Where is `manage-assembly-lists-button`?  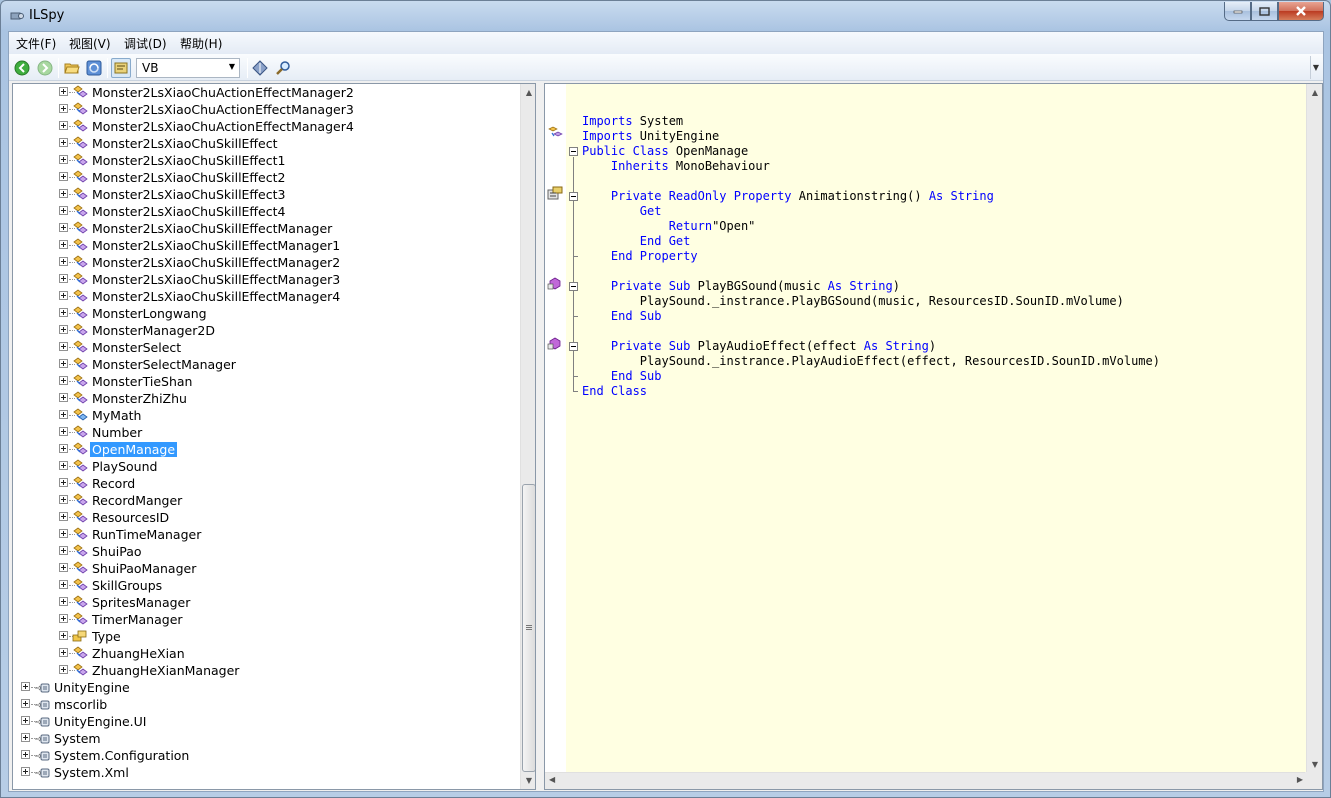
manage-assembly-lists-button is located at coordinates (260, 68).